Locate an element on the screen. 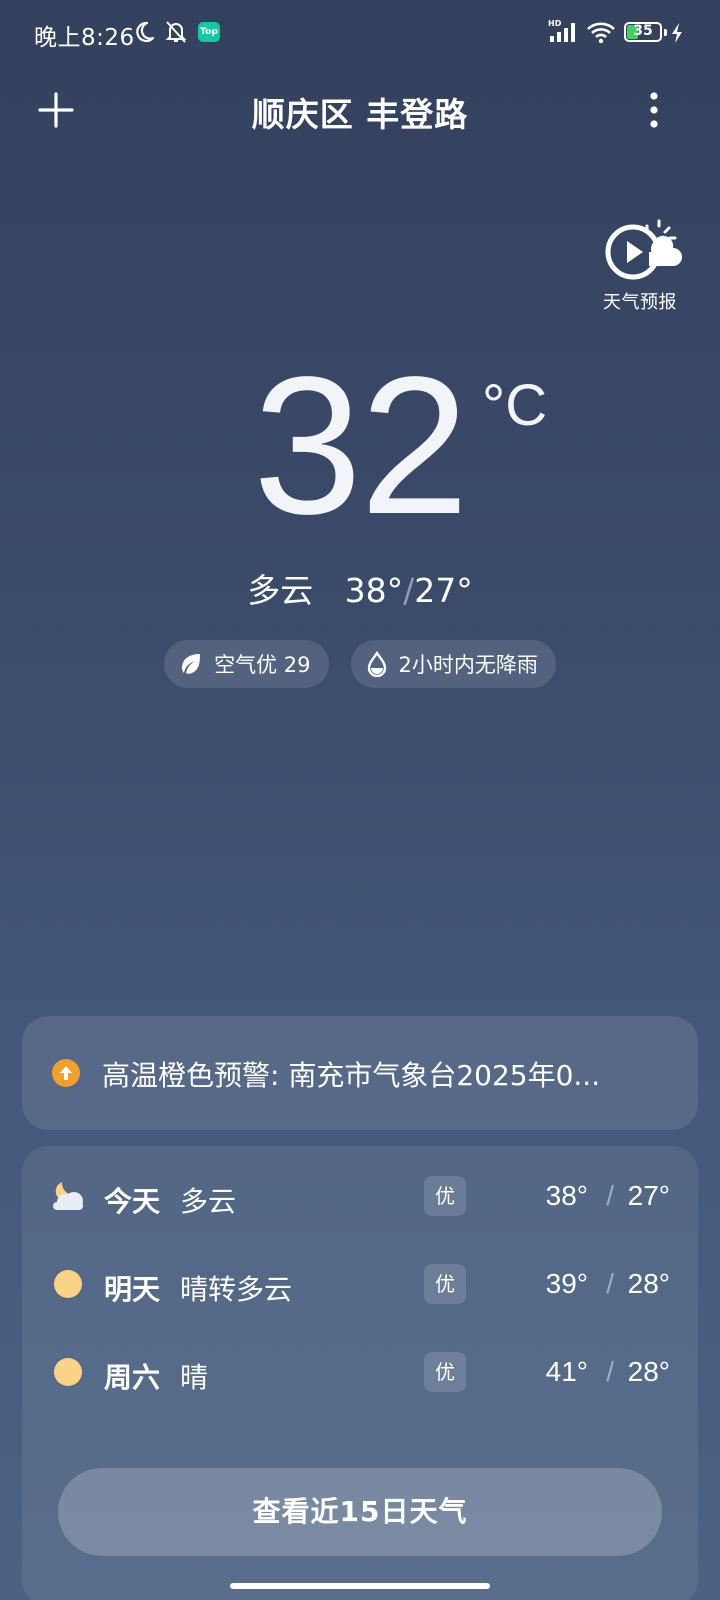 The image size is (720, 1600). air-quality-text: 空气优 29 is located at coordinates (262, 665).